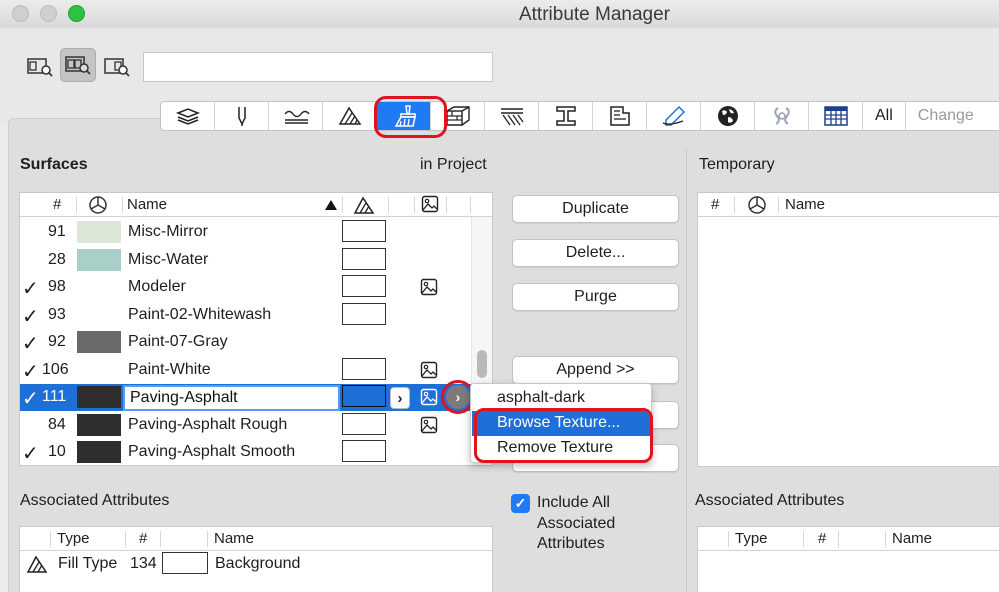 This screenshot has width=999, height=592. Describe the element at coordinates (770, 500) in the screenshot. I see `associated-attributes-heading-right: Associated Attributes` at that location.